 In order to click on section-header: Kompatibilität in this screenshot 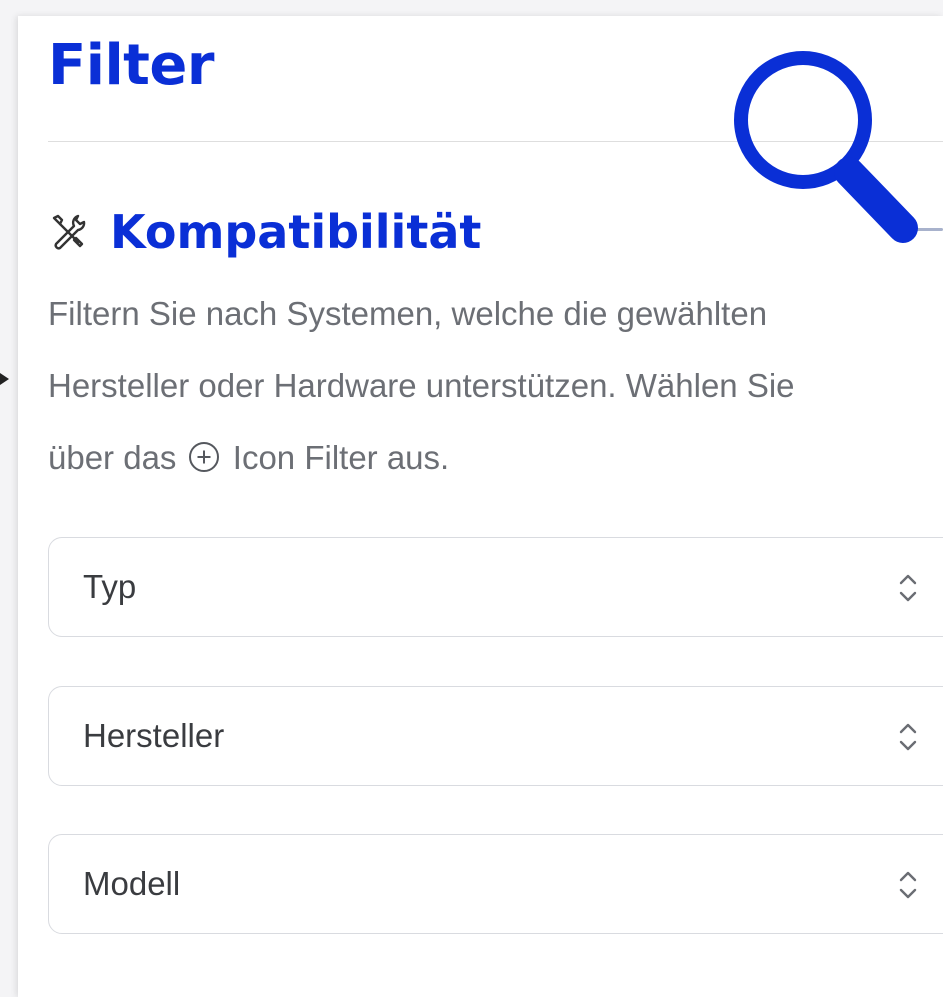, I will do `click(264, 232)`.